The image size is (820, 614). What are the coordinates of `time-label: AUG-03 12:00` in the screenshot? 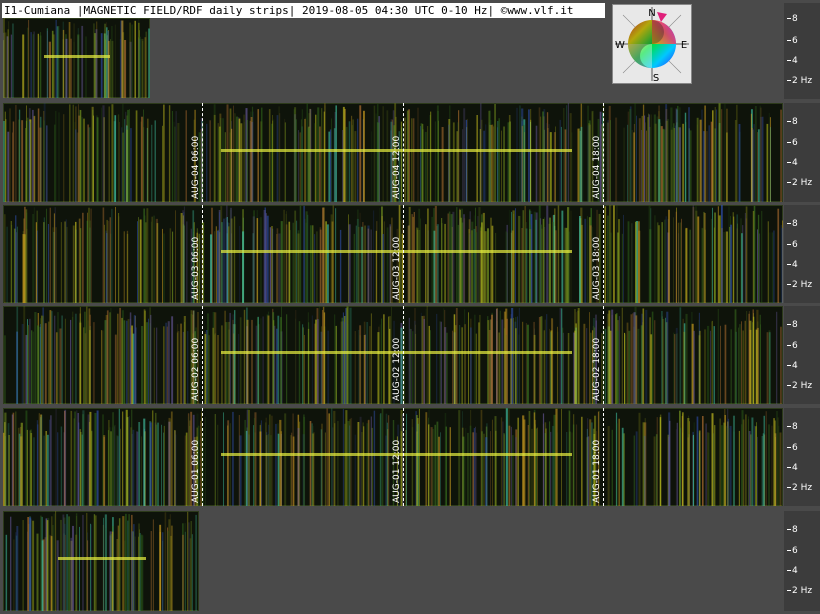 It's located at (397, 268).